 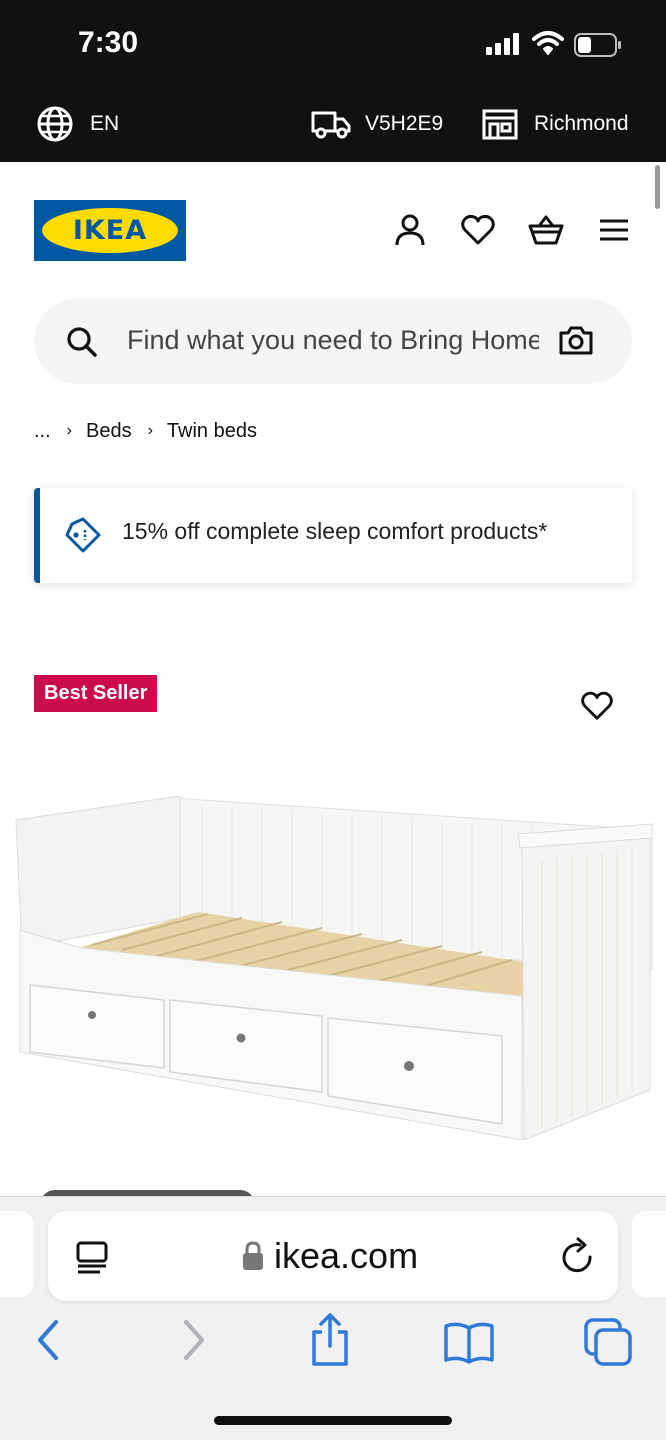 What do you see at coordinates (657, 187) in the screenshot?
I see `page-scrollbar` at bounding box center [657, 187].